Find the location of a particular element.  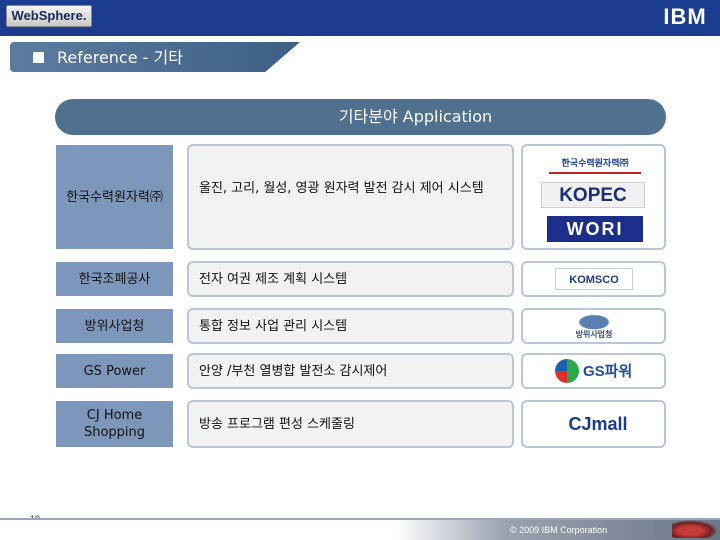

logo-box-dapa: 방위사업청 is located at coordinates (593, 326).